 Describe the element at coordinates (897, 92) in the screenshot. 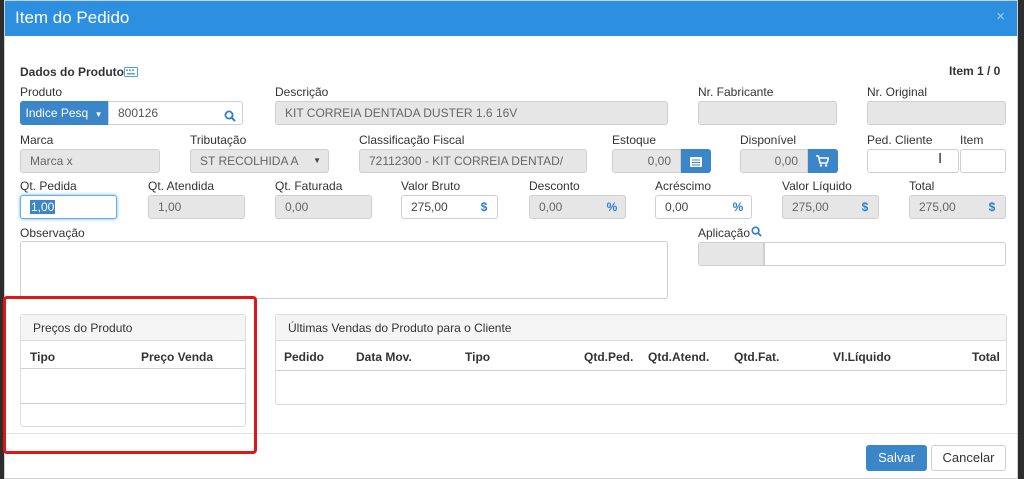

I see `nr-original-label: Nr. Original` at that location.